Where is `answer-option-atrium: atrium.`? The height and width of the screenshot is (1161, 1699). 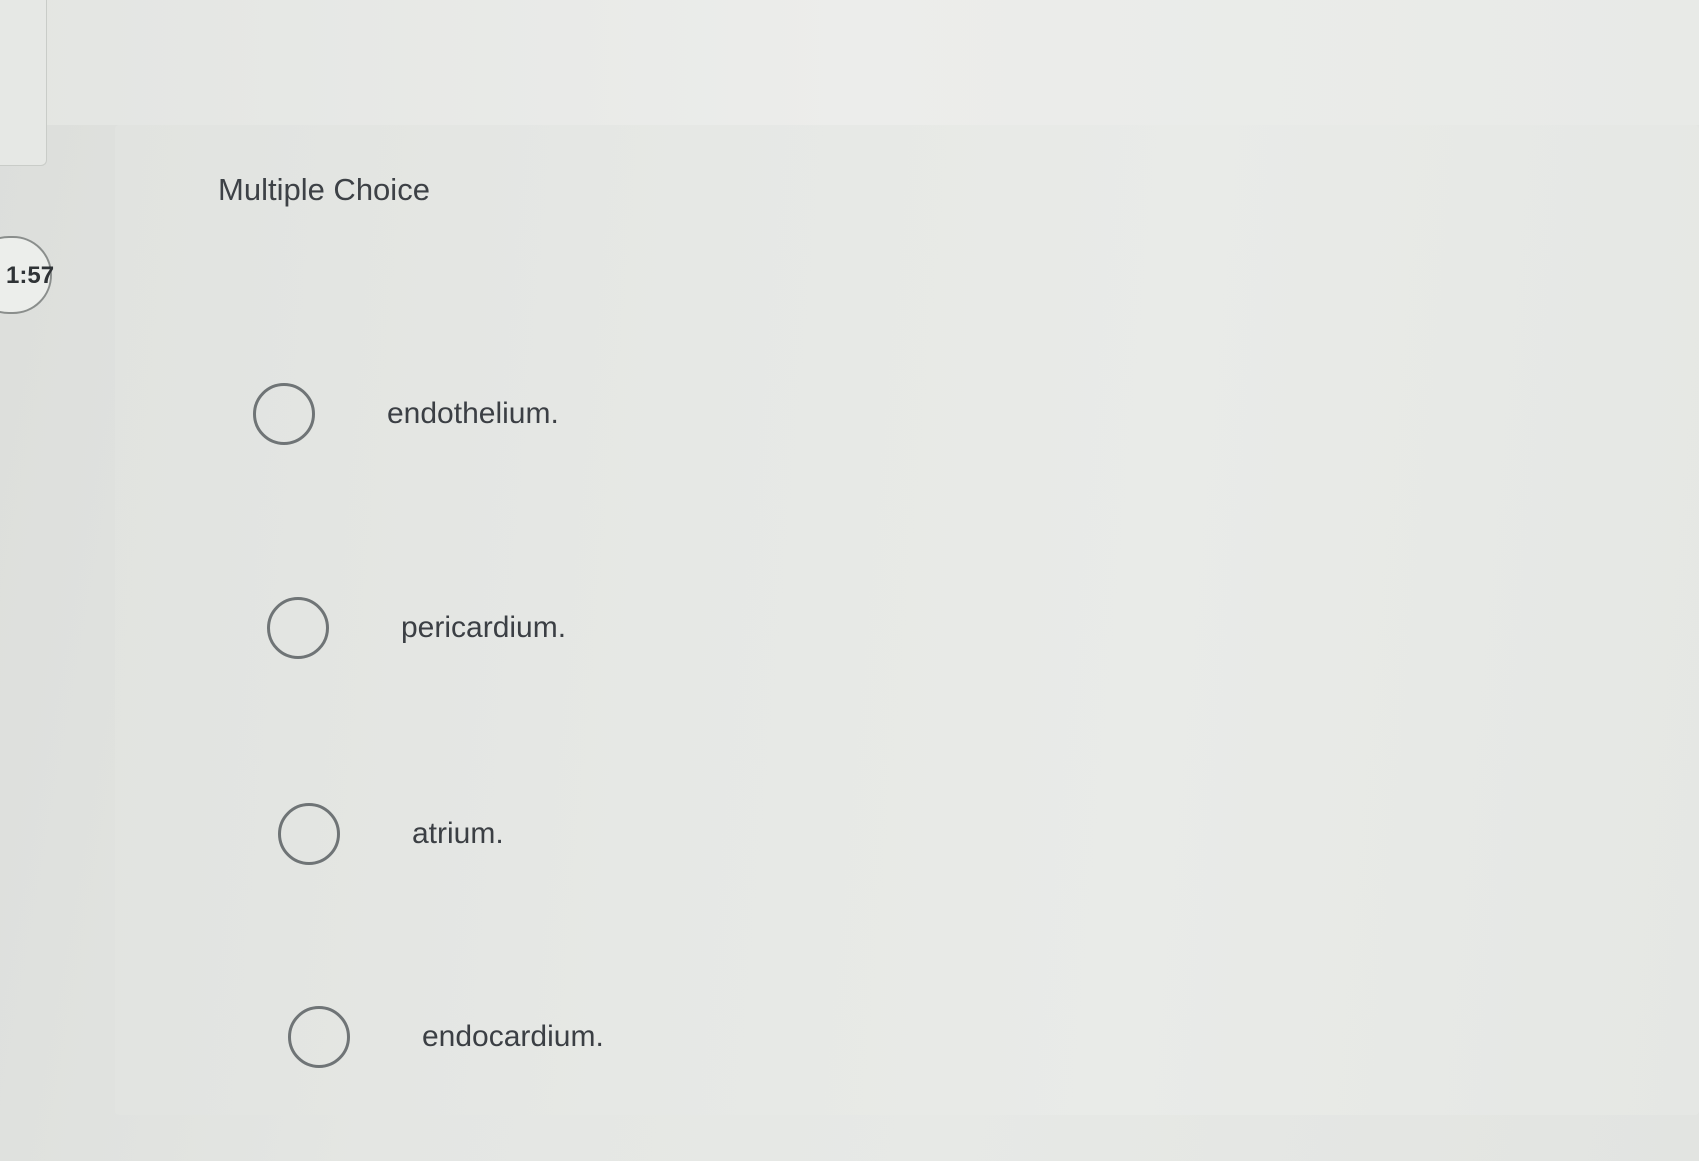
answer-option-atrium: atrium. is located at coordinates (391, 834).